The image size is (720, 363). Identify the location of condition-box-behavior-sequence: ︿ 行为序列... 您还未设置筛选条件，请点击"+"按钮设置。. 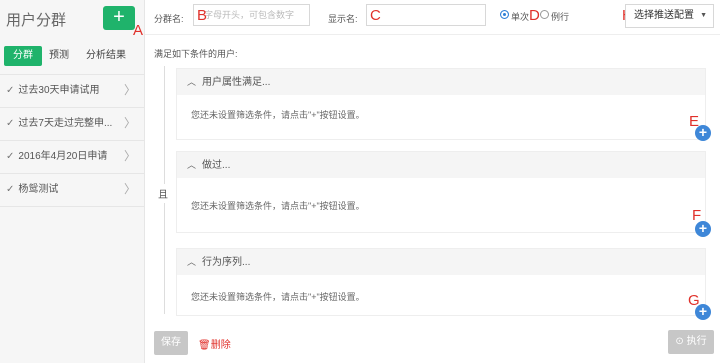
(441, 282).